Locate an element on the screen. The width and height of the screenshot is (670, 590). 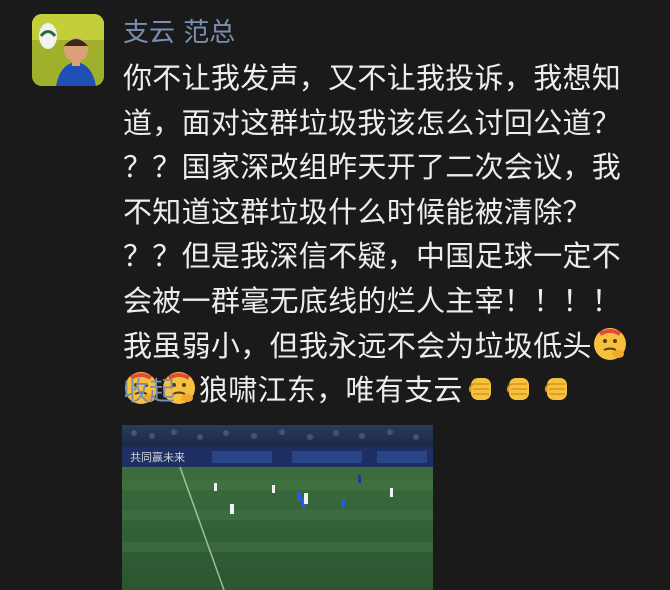
post-line-text: 狼啸江东，唯有支云 is located at coordinates (331, 390).